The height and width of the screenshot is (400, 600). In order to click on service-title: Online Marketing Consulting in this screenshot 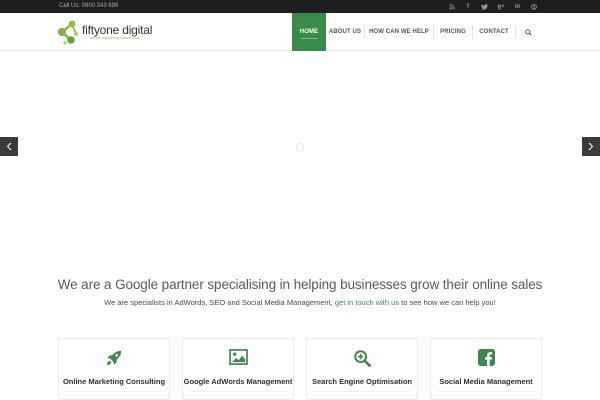, I will do `click(114, 381)`.